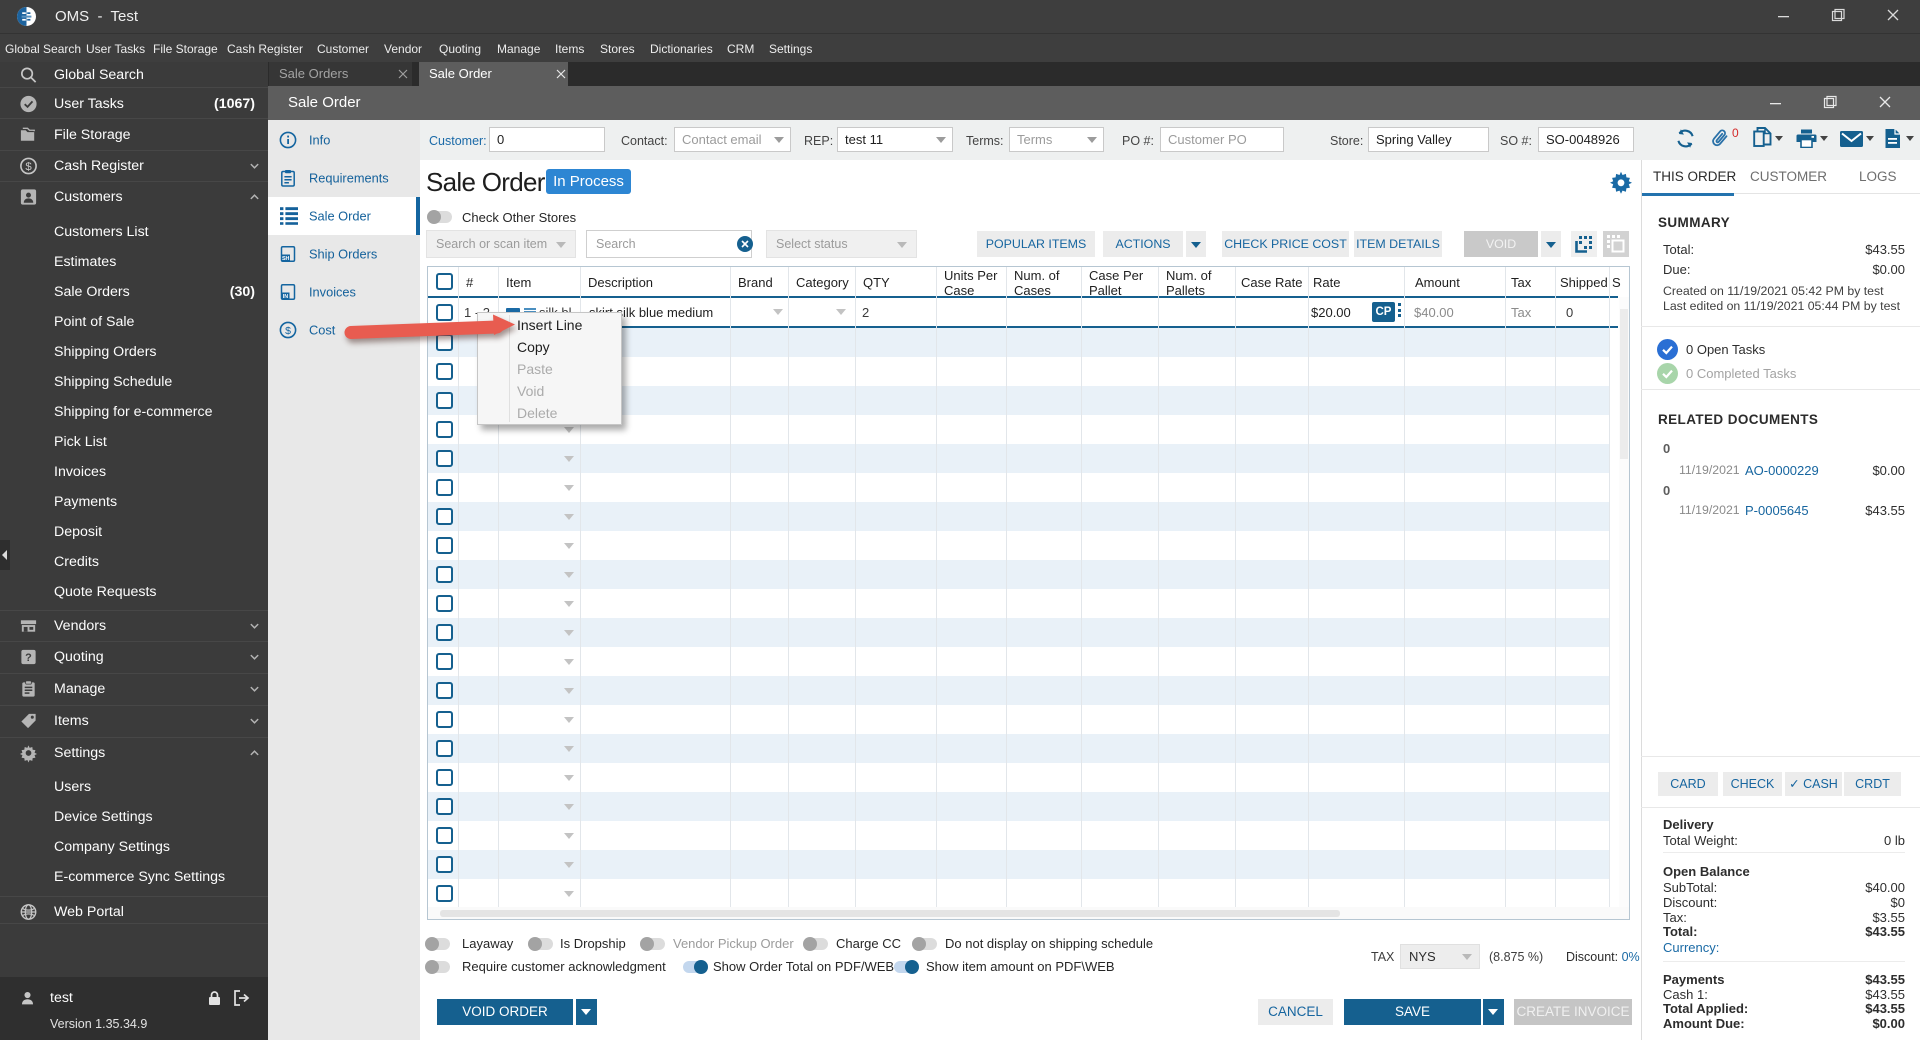 Image resolution: width=1920 pixels, height=1040 pixels. What do you see at coordinates (285, 297) in the screenshot?
I see `svg-text: IN` at bounding box center [285, 297].